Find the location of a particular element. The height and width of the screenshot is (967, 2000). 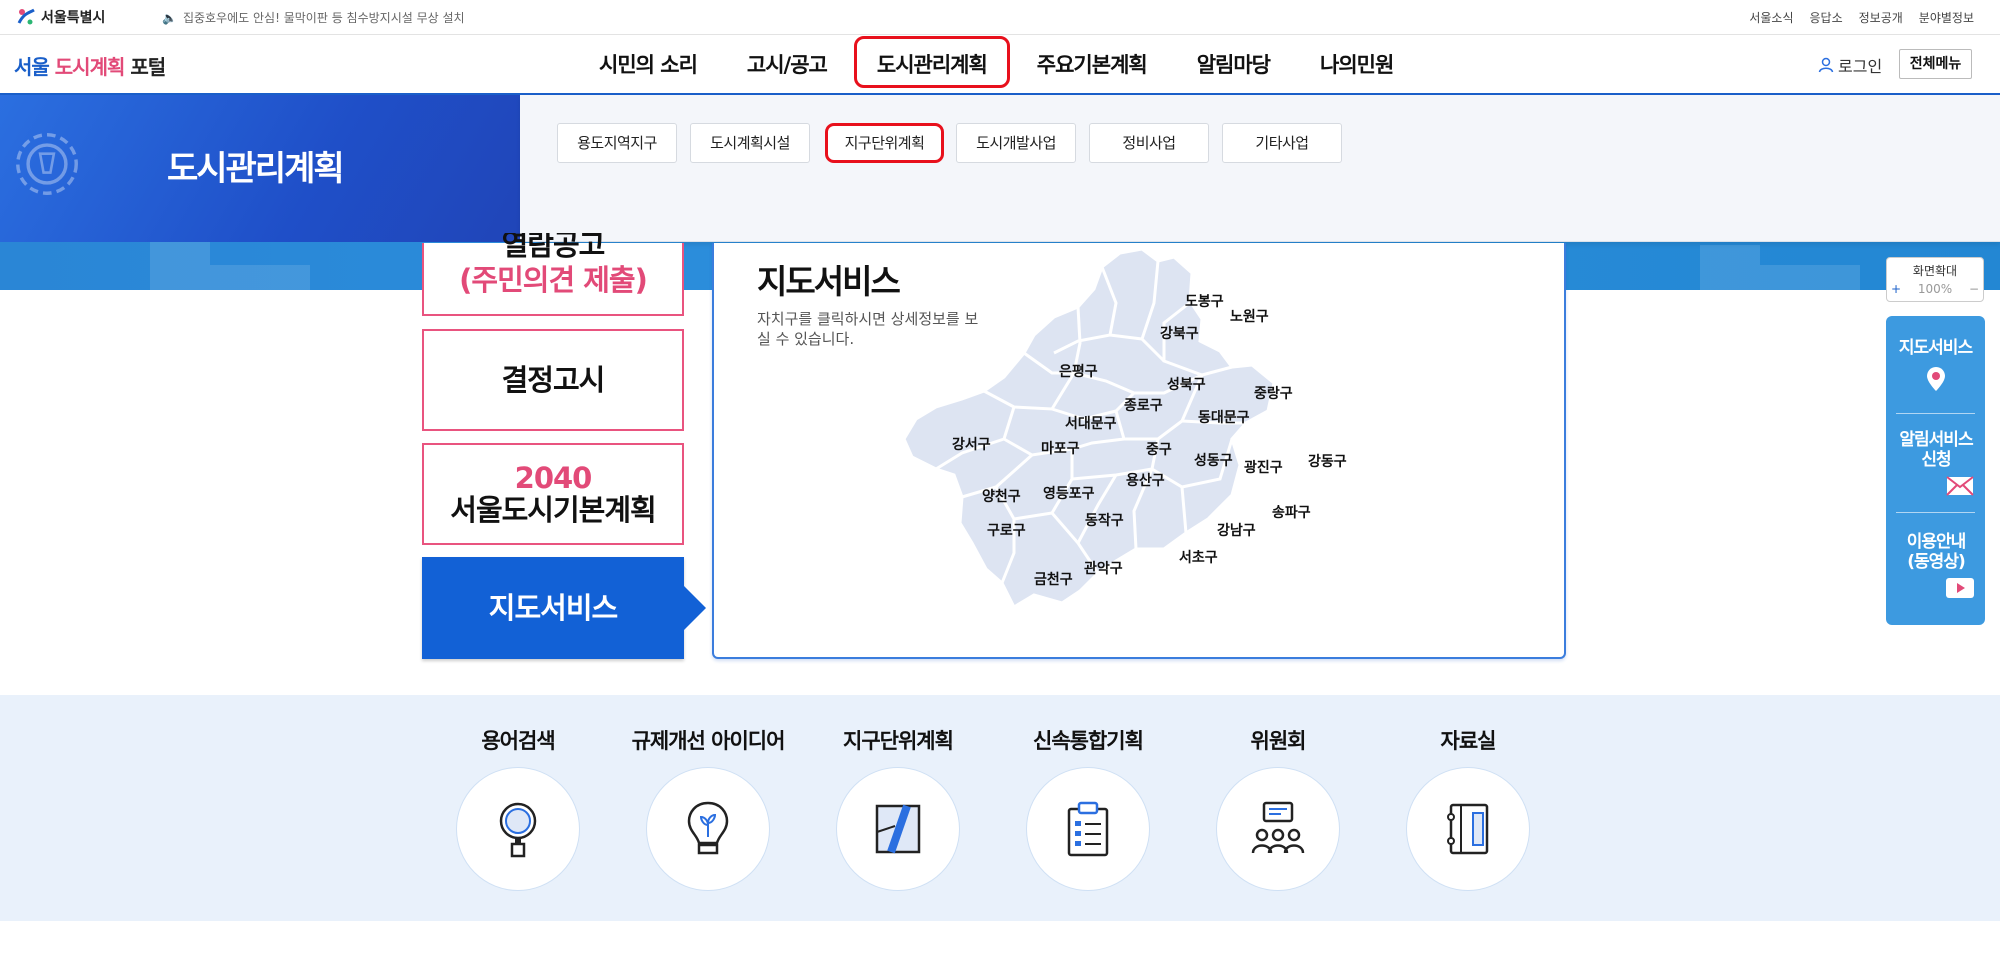

archive-label: 자료실 is located at coordinates (1468, 741).